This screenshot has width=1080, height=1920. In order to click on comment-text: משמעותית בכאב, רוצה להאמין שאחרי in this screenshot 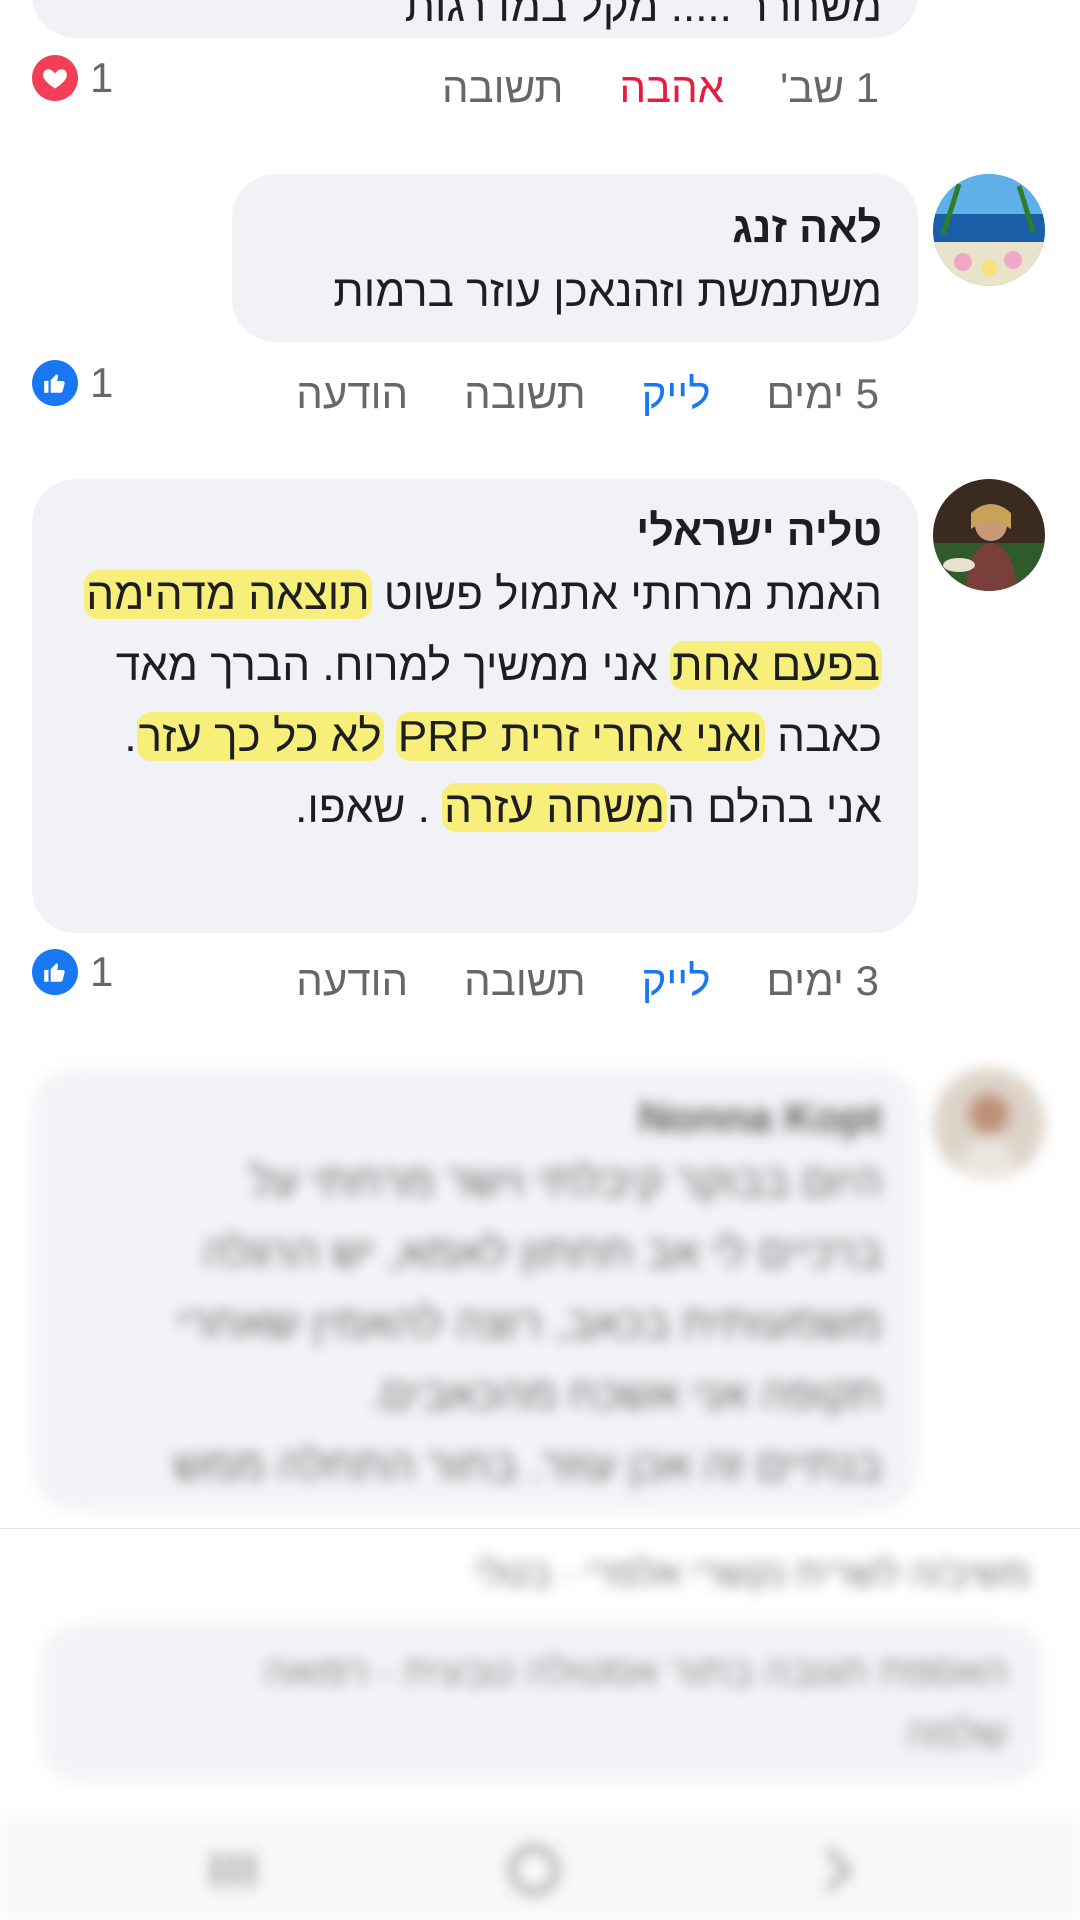, I will do `click(528, 1323)`.